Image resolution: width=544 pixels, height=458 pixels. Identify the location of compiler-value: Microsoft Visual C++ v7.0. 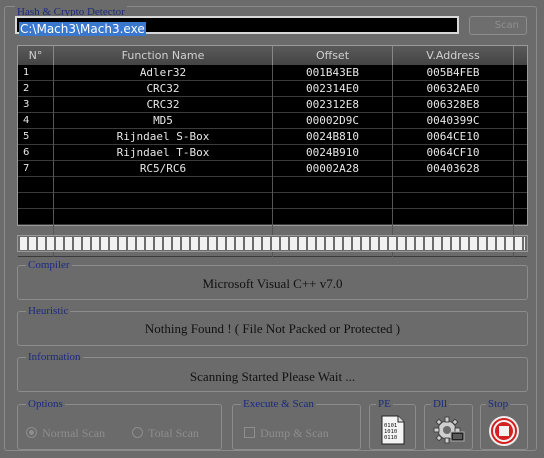
(272, 283).